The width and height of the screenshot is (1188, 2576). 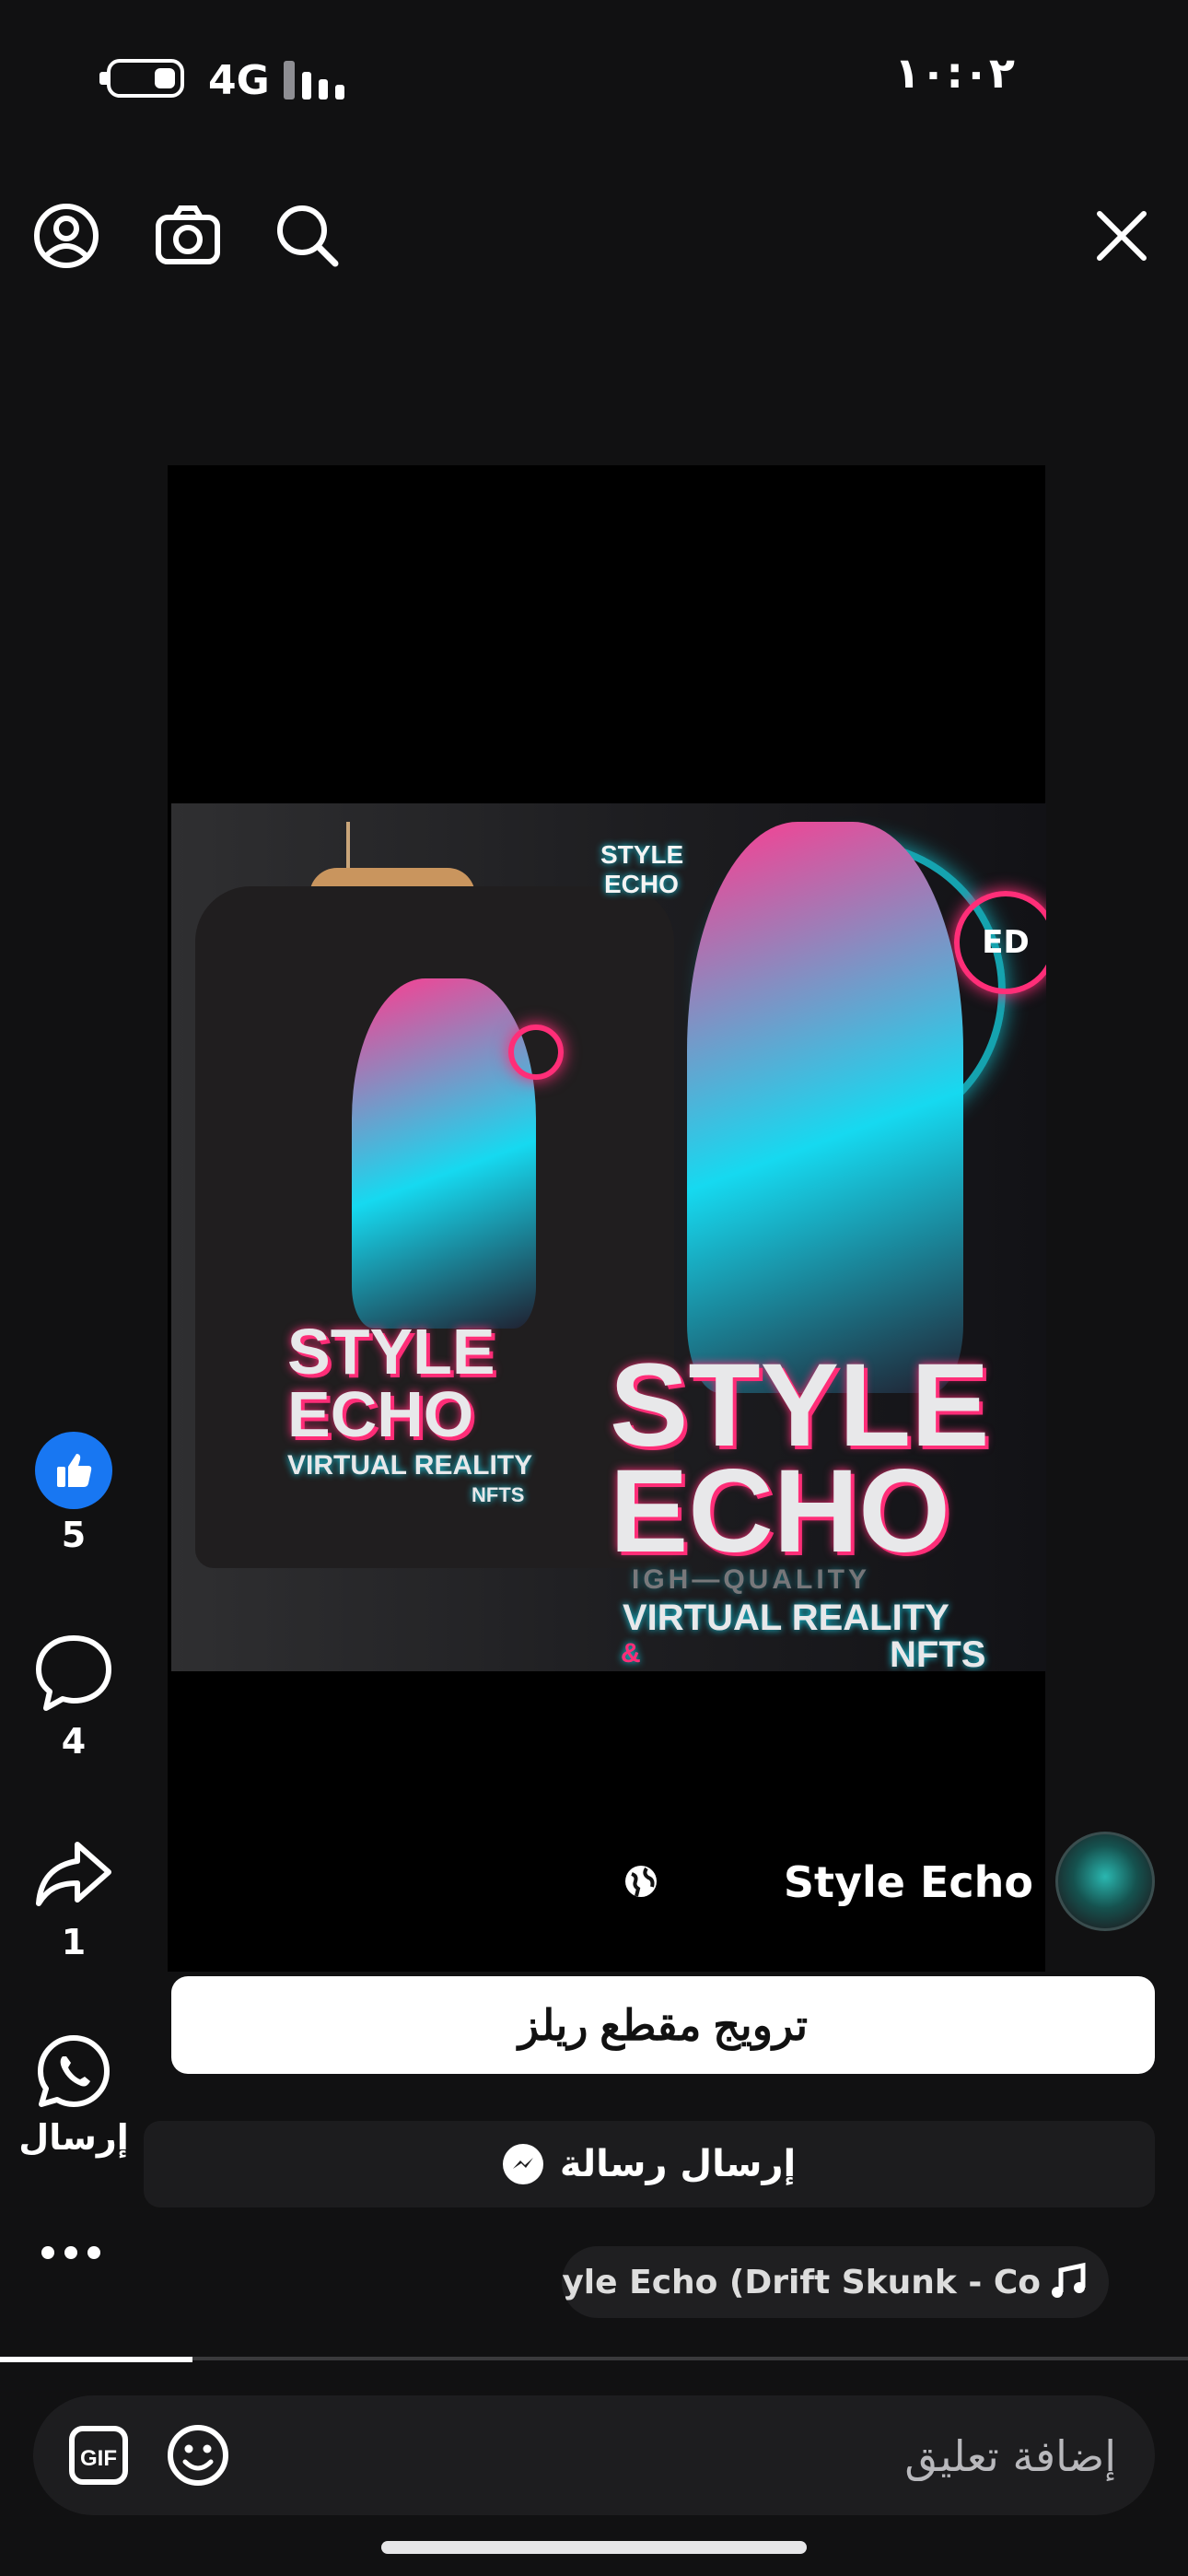 What do you see at coordinates (641, 1882) in the screenshot?
I see `globe-icon` at bounding box center [641, 1882].